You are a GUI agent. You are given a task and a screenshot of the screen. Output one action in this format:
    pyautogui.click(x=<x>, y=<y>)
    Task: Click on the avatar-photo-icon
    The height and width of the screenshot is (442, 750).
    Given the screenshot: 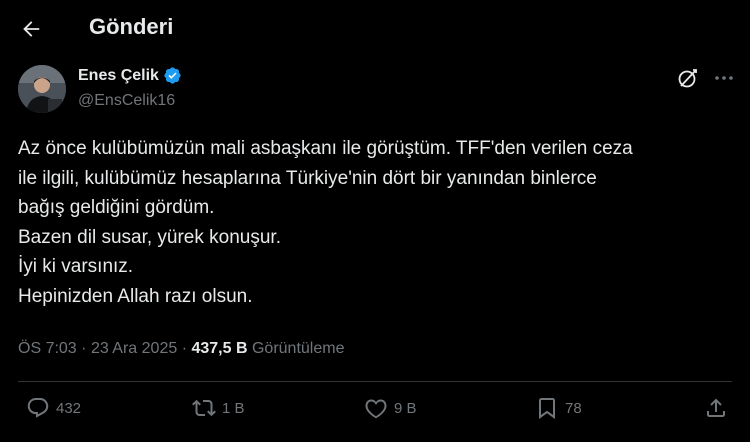 What is the action you would take?
    pyautogui.click(x=42, y=89)
    